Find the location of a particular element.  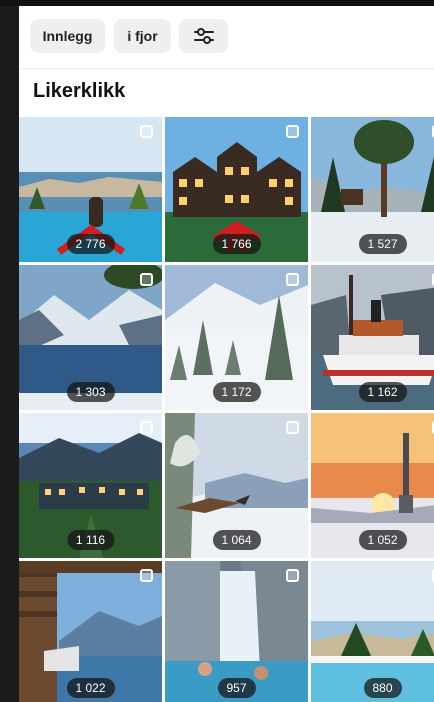

sliders-icon is located at coordinates (203, 36).